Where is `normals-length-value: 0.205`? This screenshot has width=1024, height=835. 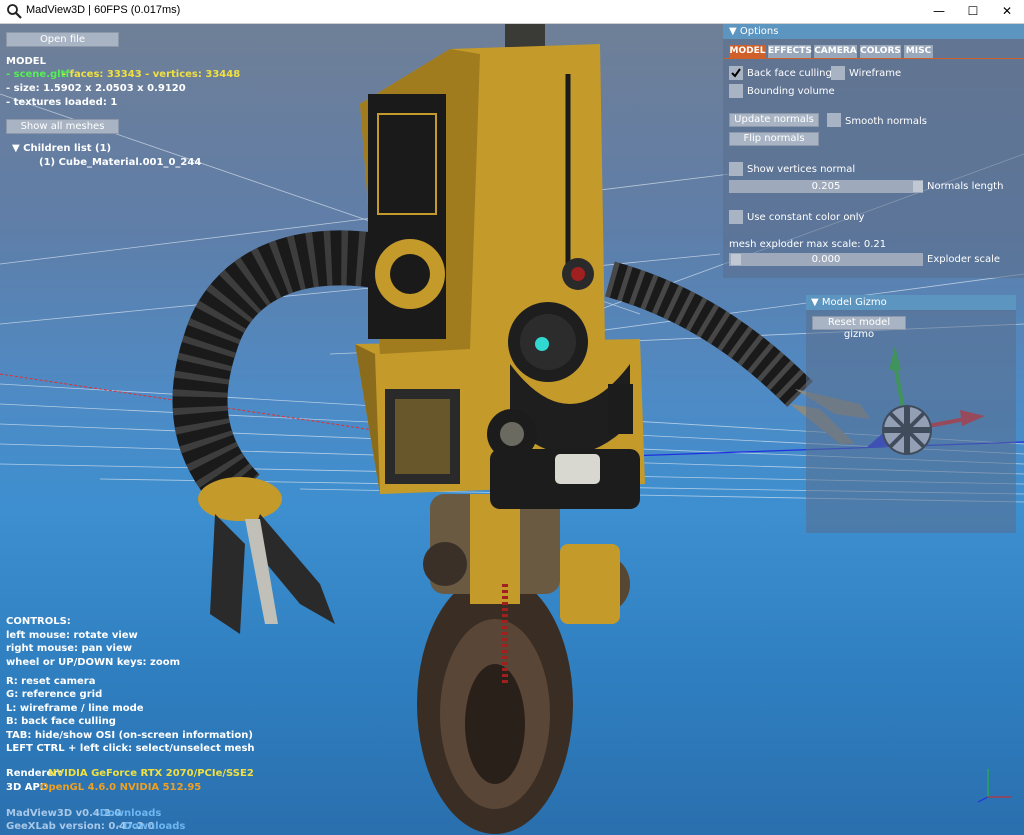
normals-length-value: 0.205 is located at coordinates (826, 186).